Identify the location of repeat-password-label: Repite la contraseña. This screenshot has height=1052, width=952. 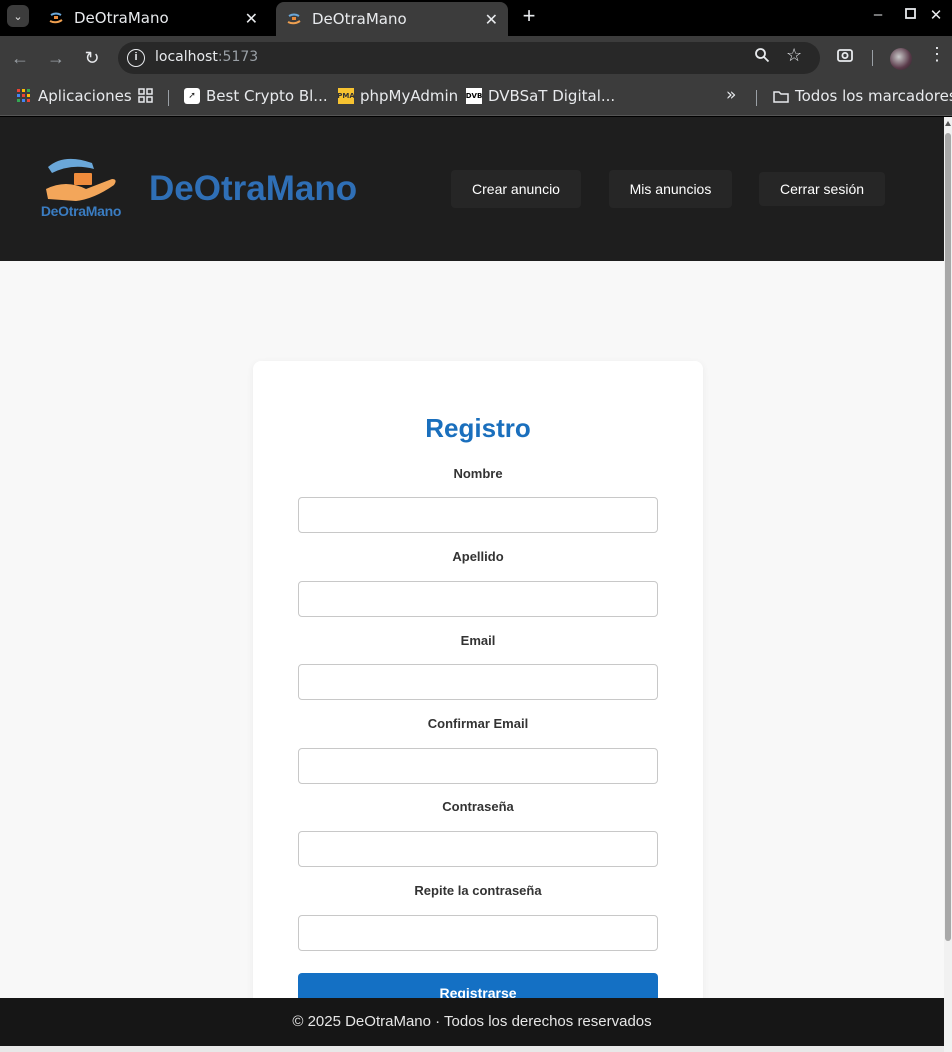
(478, 890).